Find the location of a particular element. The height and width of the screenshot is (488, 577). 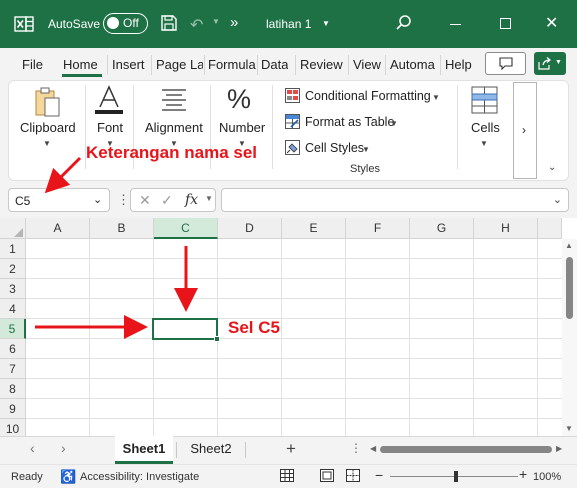

accessibility-icon: ♿ is located at coordinates (68, 477).